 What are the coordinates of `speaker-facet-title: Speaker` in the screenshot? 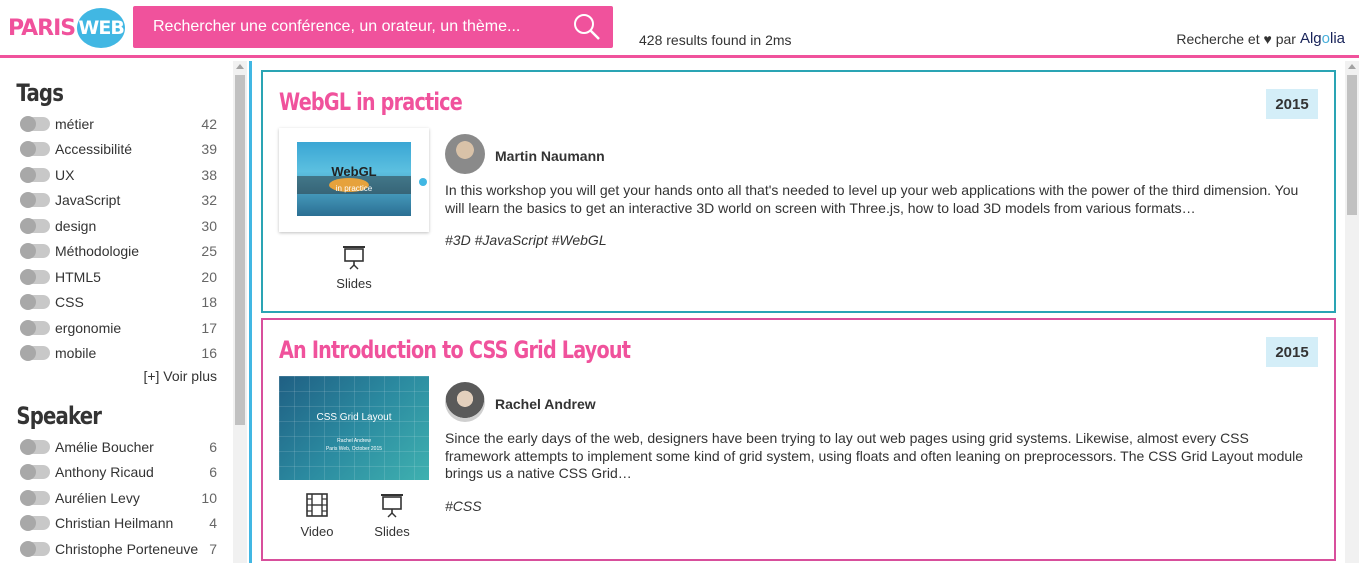 It's located at (59, 416).